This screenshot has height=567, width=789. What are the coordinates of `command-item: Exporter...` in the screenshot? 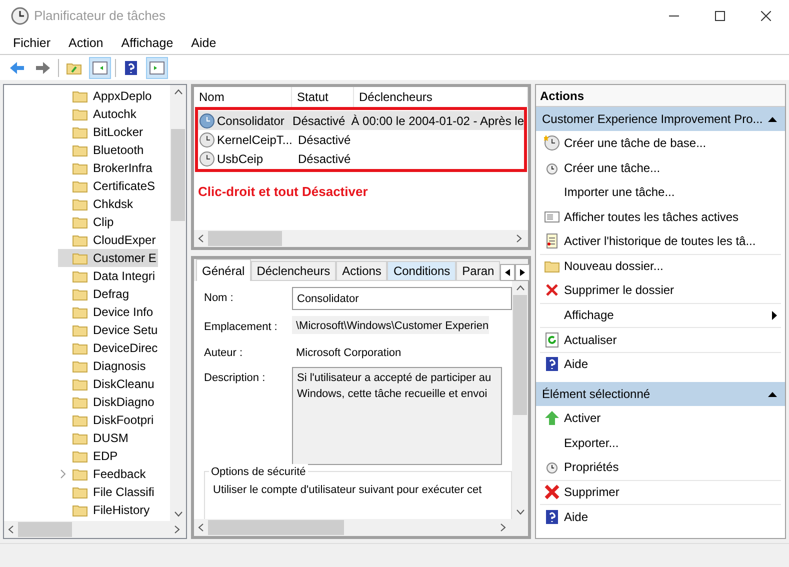 It's located at (660, 442).